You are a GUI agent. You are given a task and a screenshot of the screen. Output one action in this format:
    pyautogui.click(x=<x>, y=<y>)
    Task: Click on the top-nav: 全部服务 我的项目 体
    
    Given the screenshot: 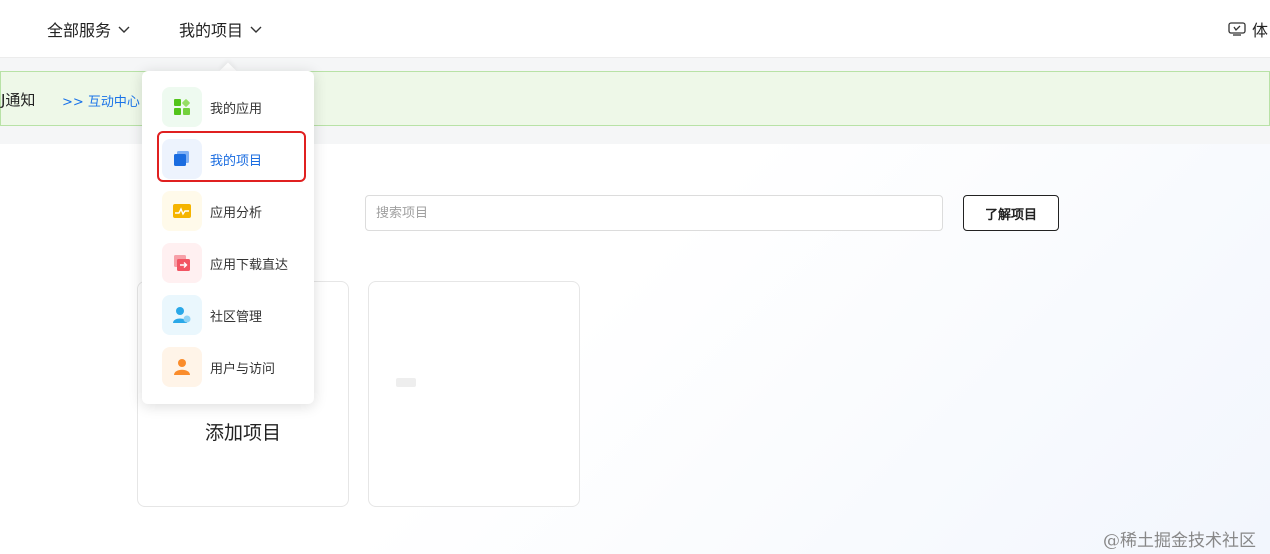 What is the action you would take?
    pyautogui.click(x=635, y=29)
    